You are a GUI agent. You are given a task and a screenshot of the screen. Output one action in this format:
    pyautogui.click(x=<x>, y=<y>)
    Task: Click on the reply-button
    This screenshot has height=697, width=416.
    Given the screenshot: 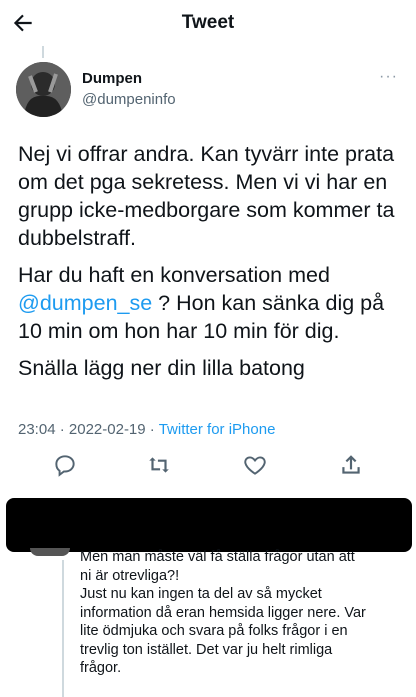 What is the action you would take?
    pyautogui.click(x=65, y=465)
    